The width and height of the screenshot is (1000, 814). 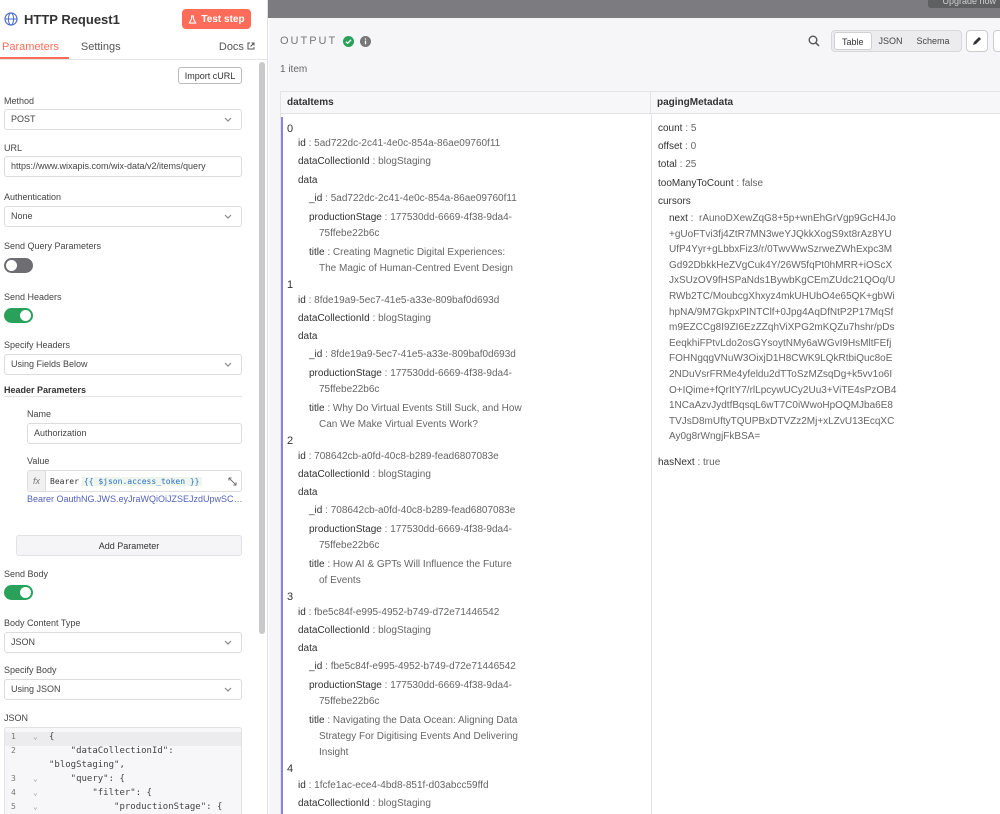 I want to click on node-header: HTTP Request1 Test step, so click(x=133, y=19).